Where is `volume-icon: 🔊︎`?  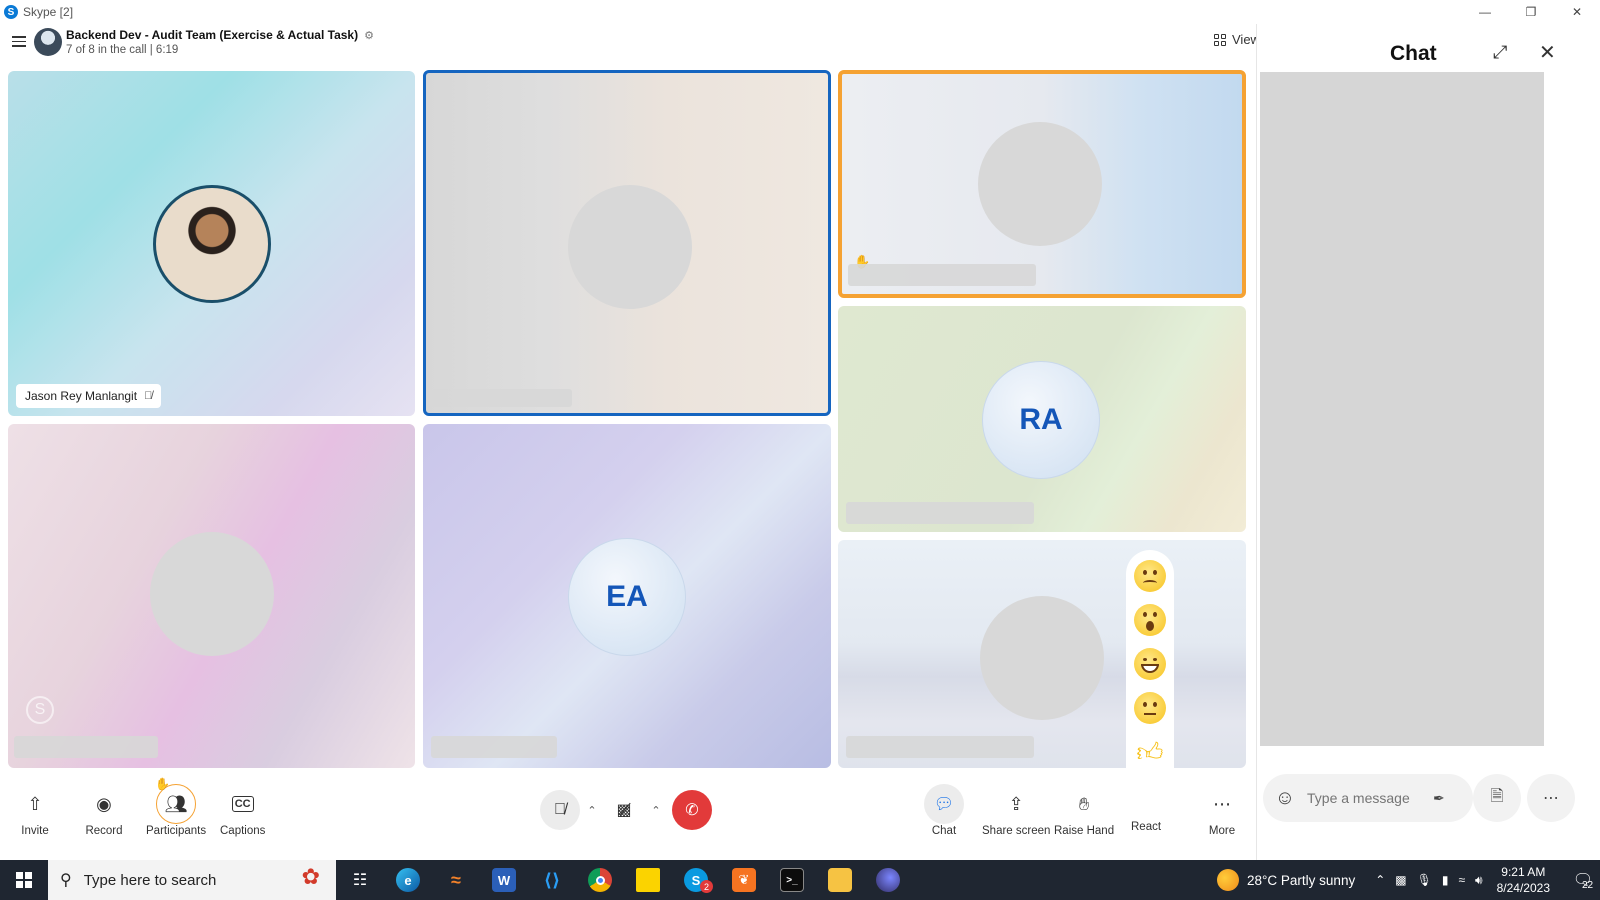 volume-icon: 🔊︎ is located at coordinates (1479, 880).